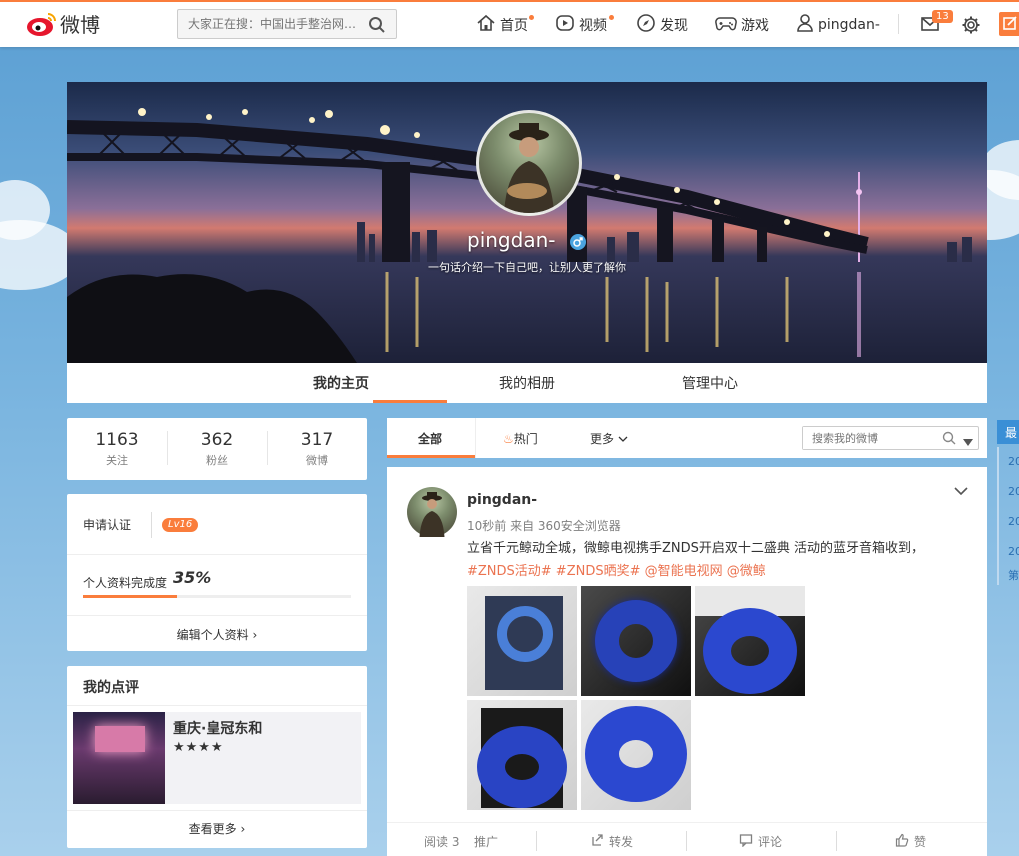 The image size is (1019, 856). Describe the element at coordinates (1009, 24) in the screenshot. I see `compose-button` at that location.